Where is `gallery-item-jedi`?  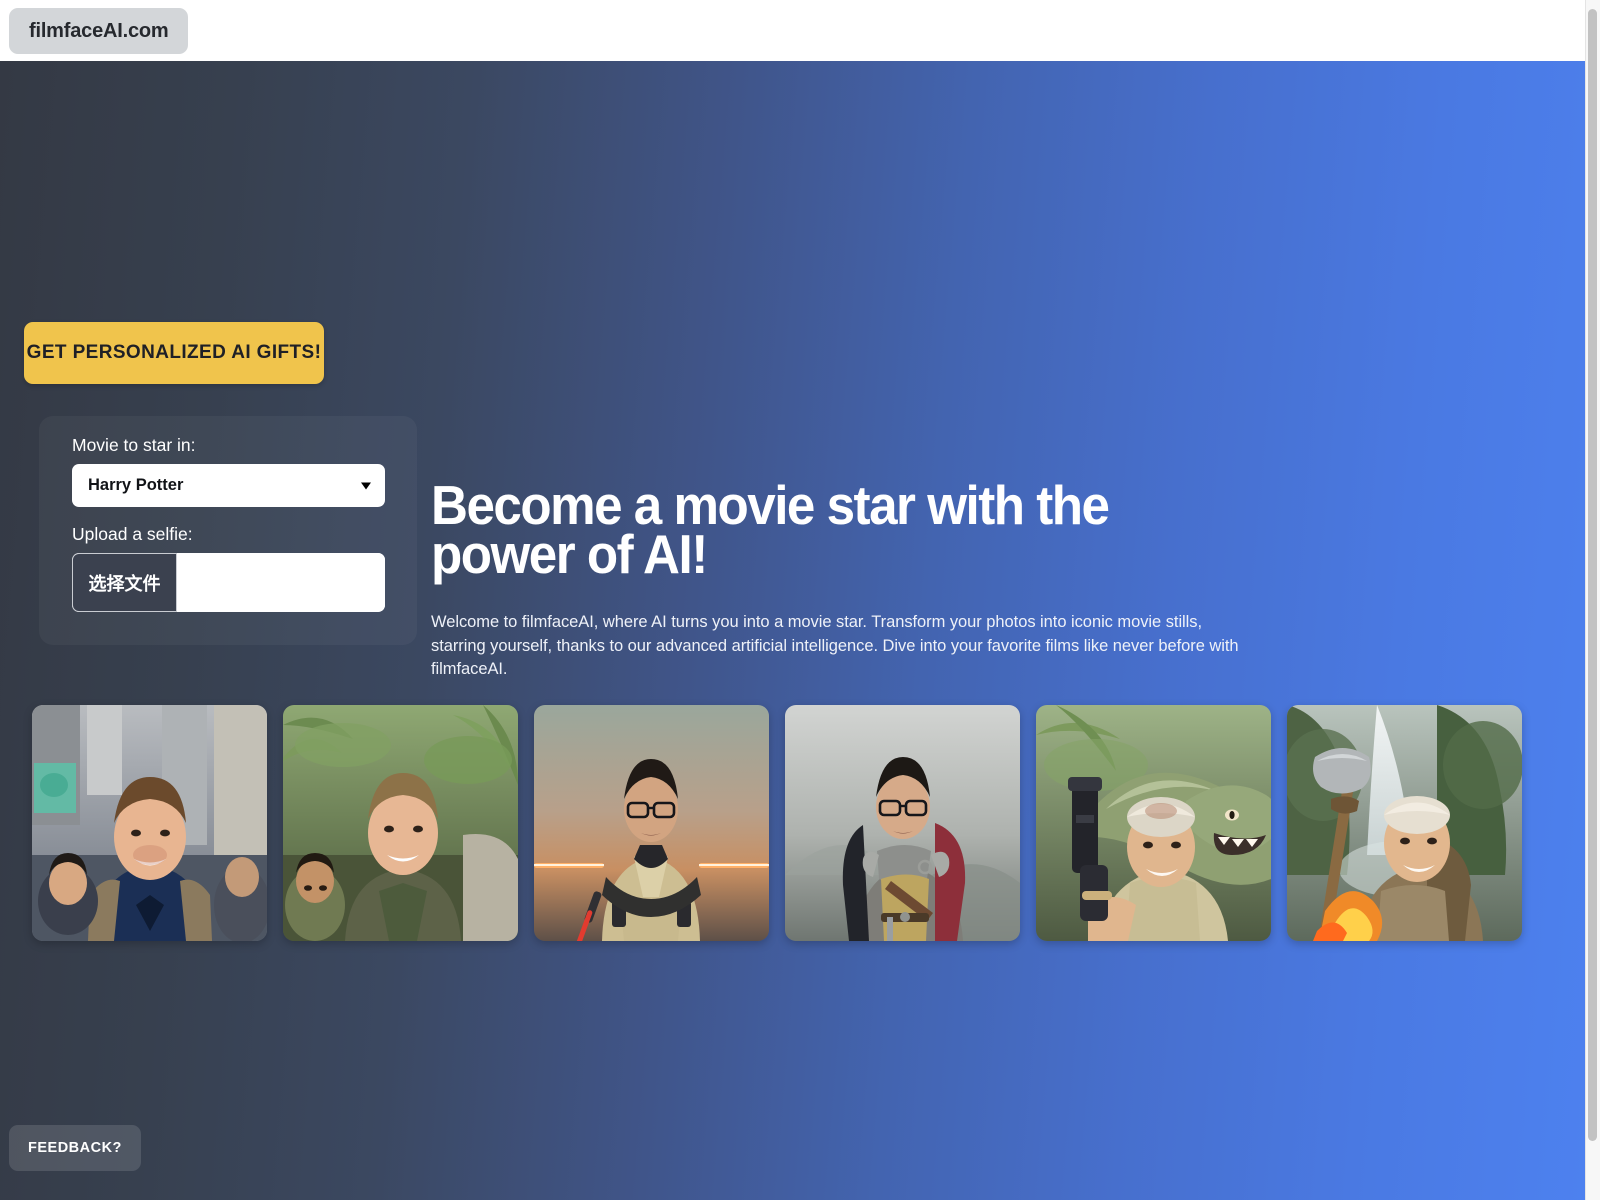
gallery-item-jedi is located at coordinates (651, 823).